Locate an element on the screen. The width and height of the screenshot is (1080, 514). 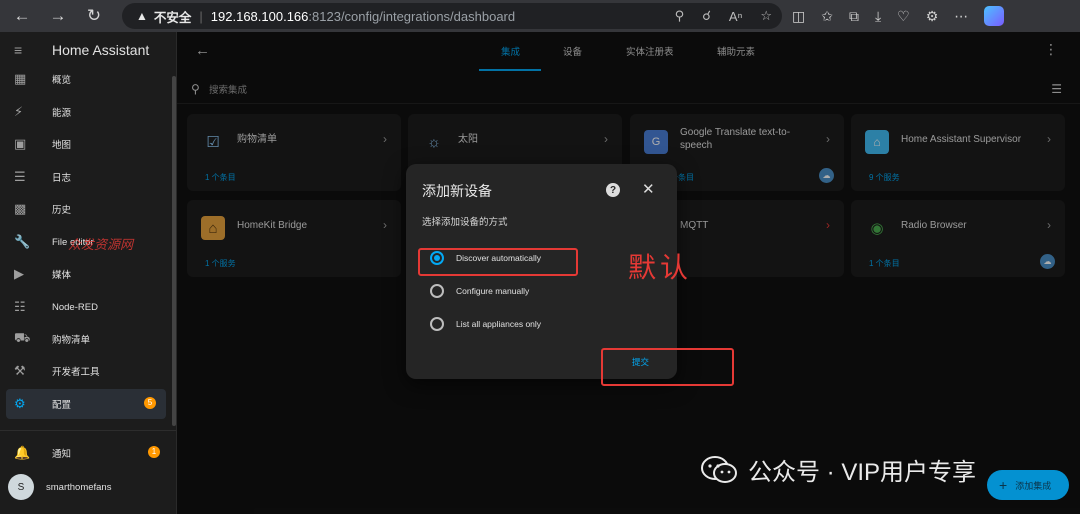
address-bar-icons: ⚲ ☌ Aⁿ ☆ is located at coordinates (723, 16).